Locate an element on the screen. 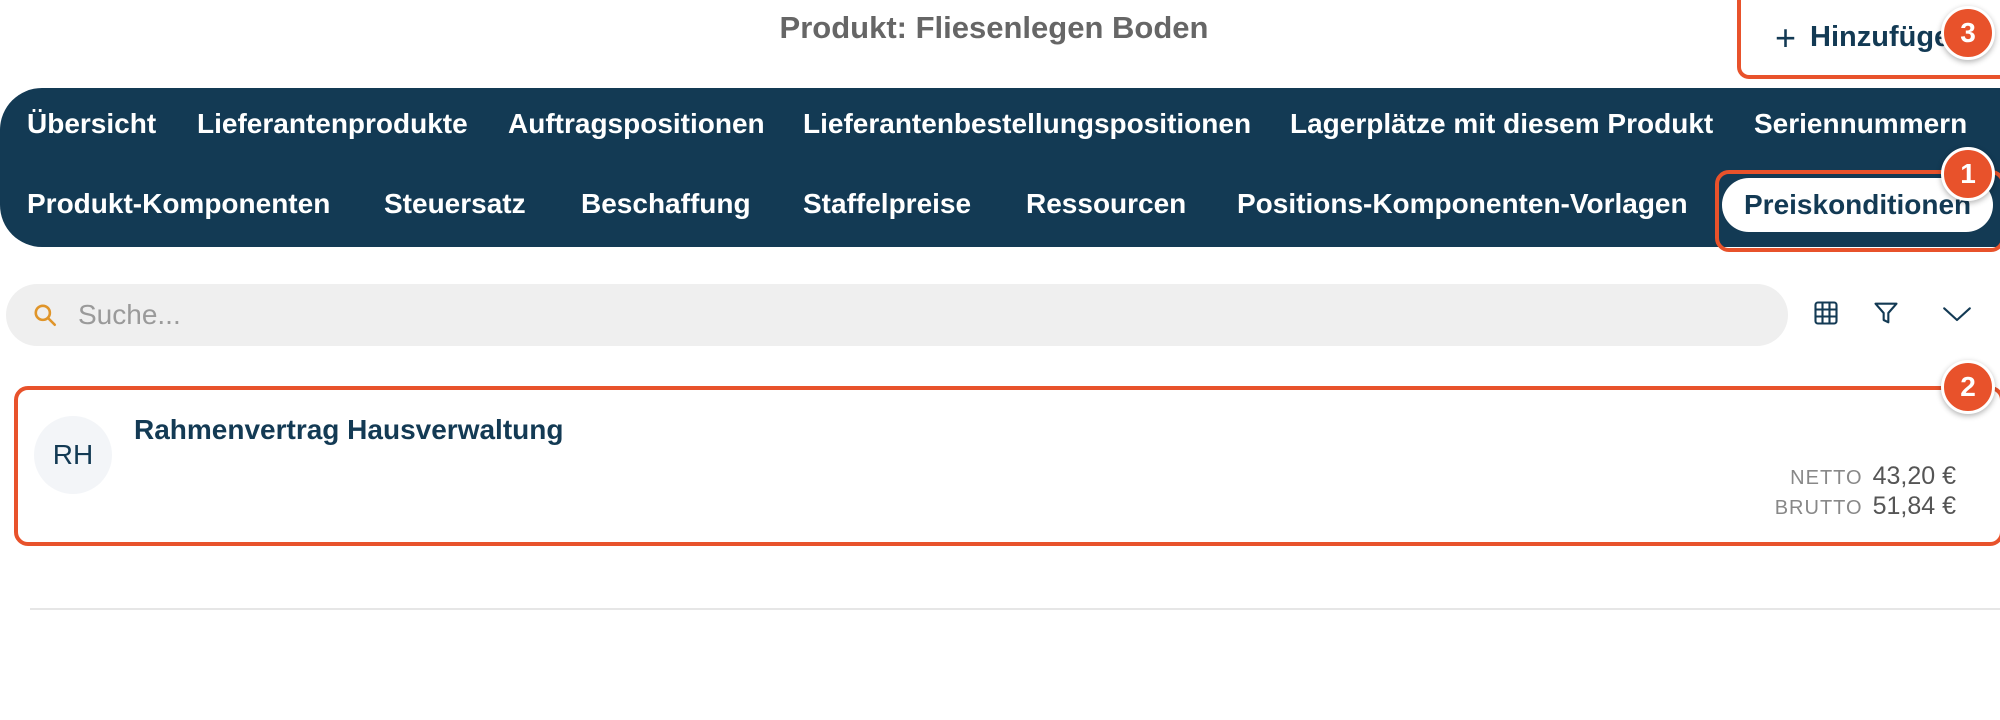 Image resolution: width=2000 pixels, height=720 pixels. tab-ressourcen: Ressourcen is located at coordinates (1106, 204).